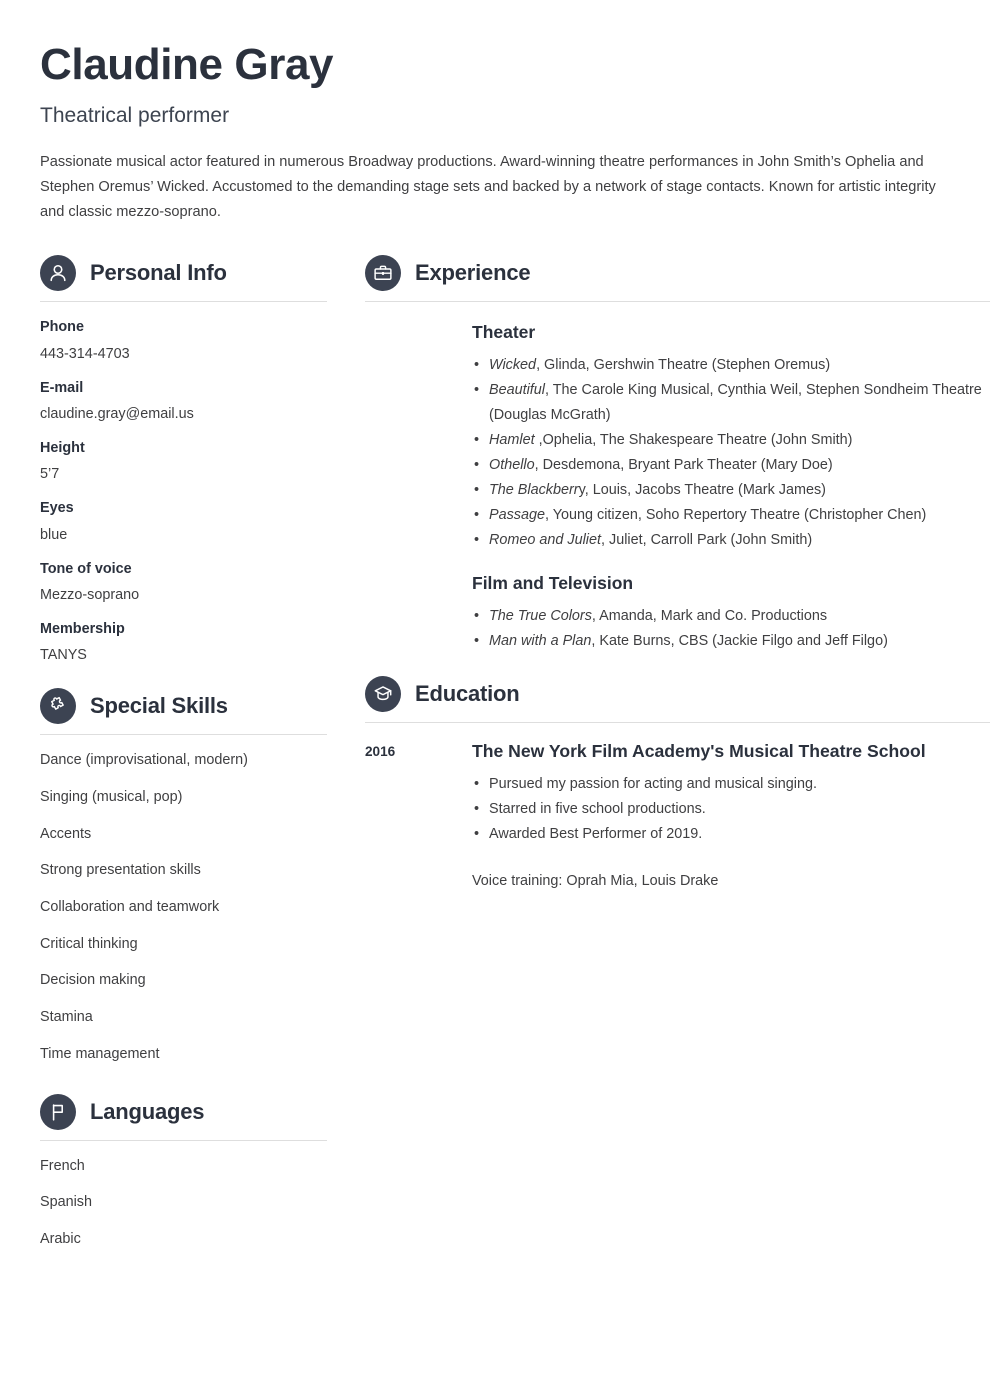  I want to click on info-label: E-mail, so click(62, 387).